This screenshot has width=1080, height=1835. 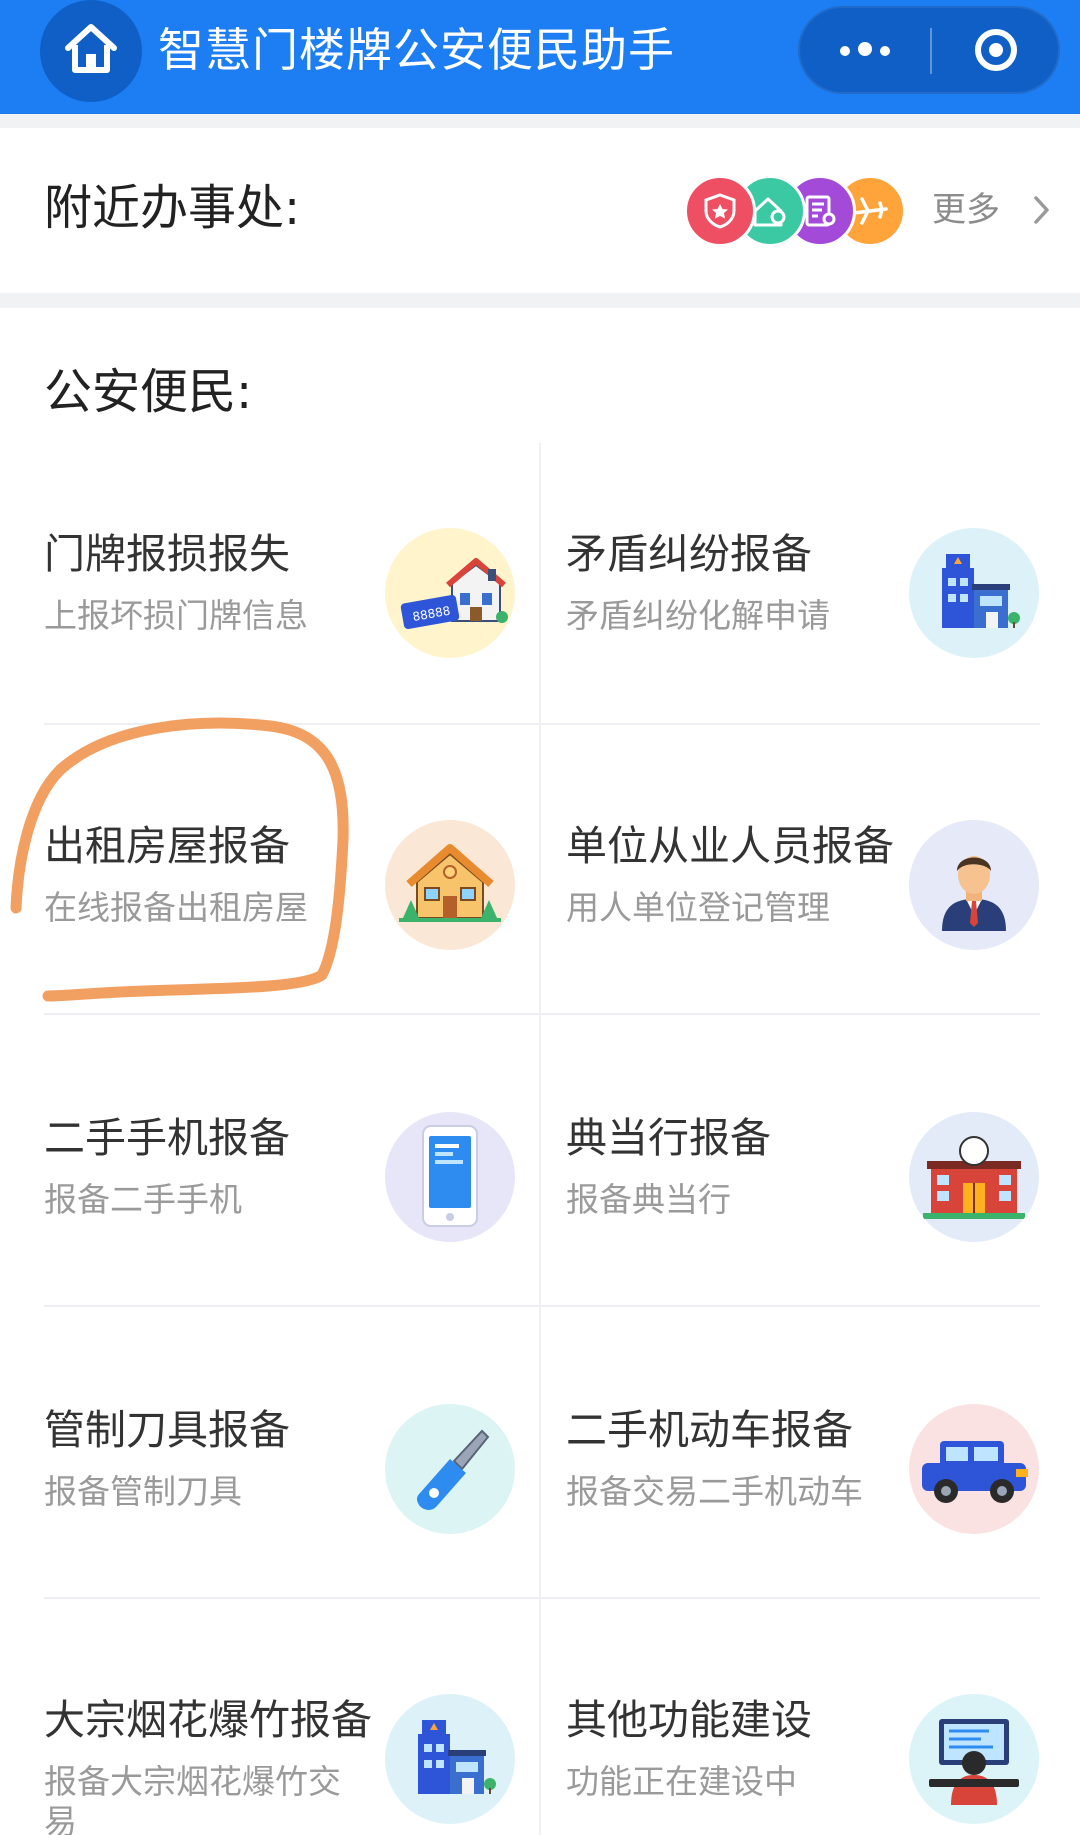 I want to click on service-title: 二手机动车报备, so click(x=709, y=1430).